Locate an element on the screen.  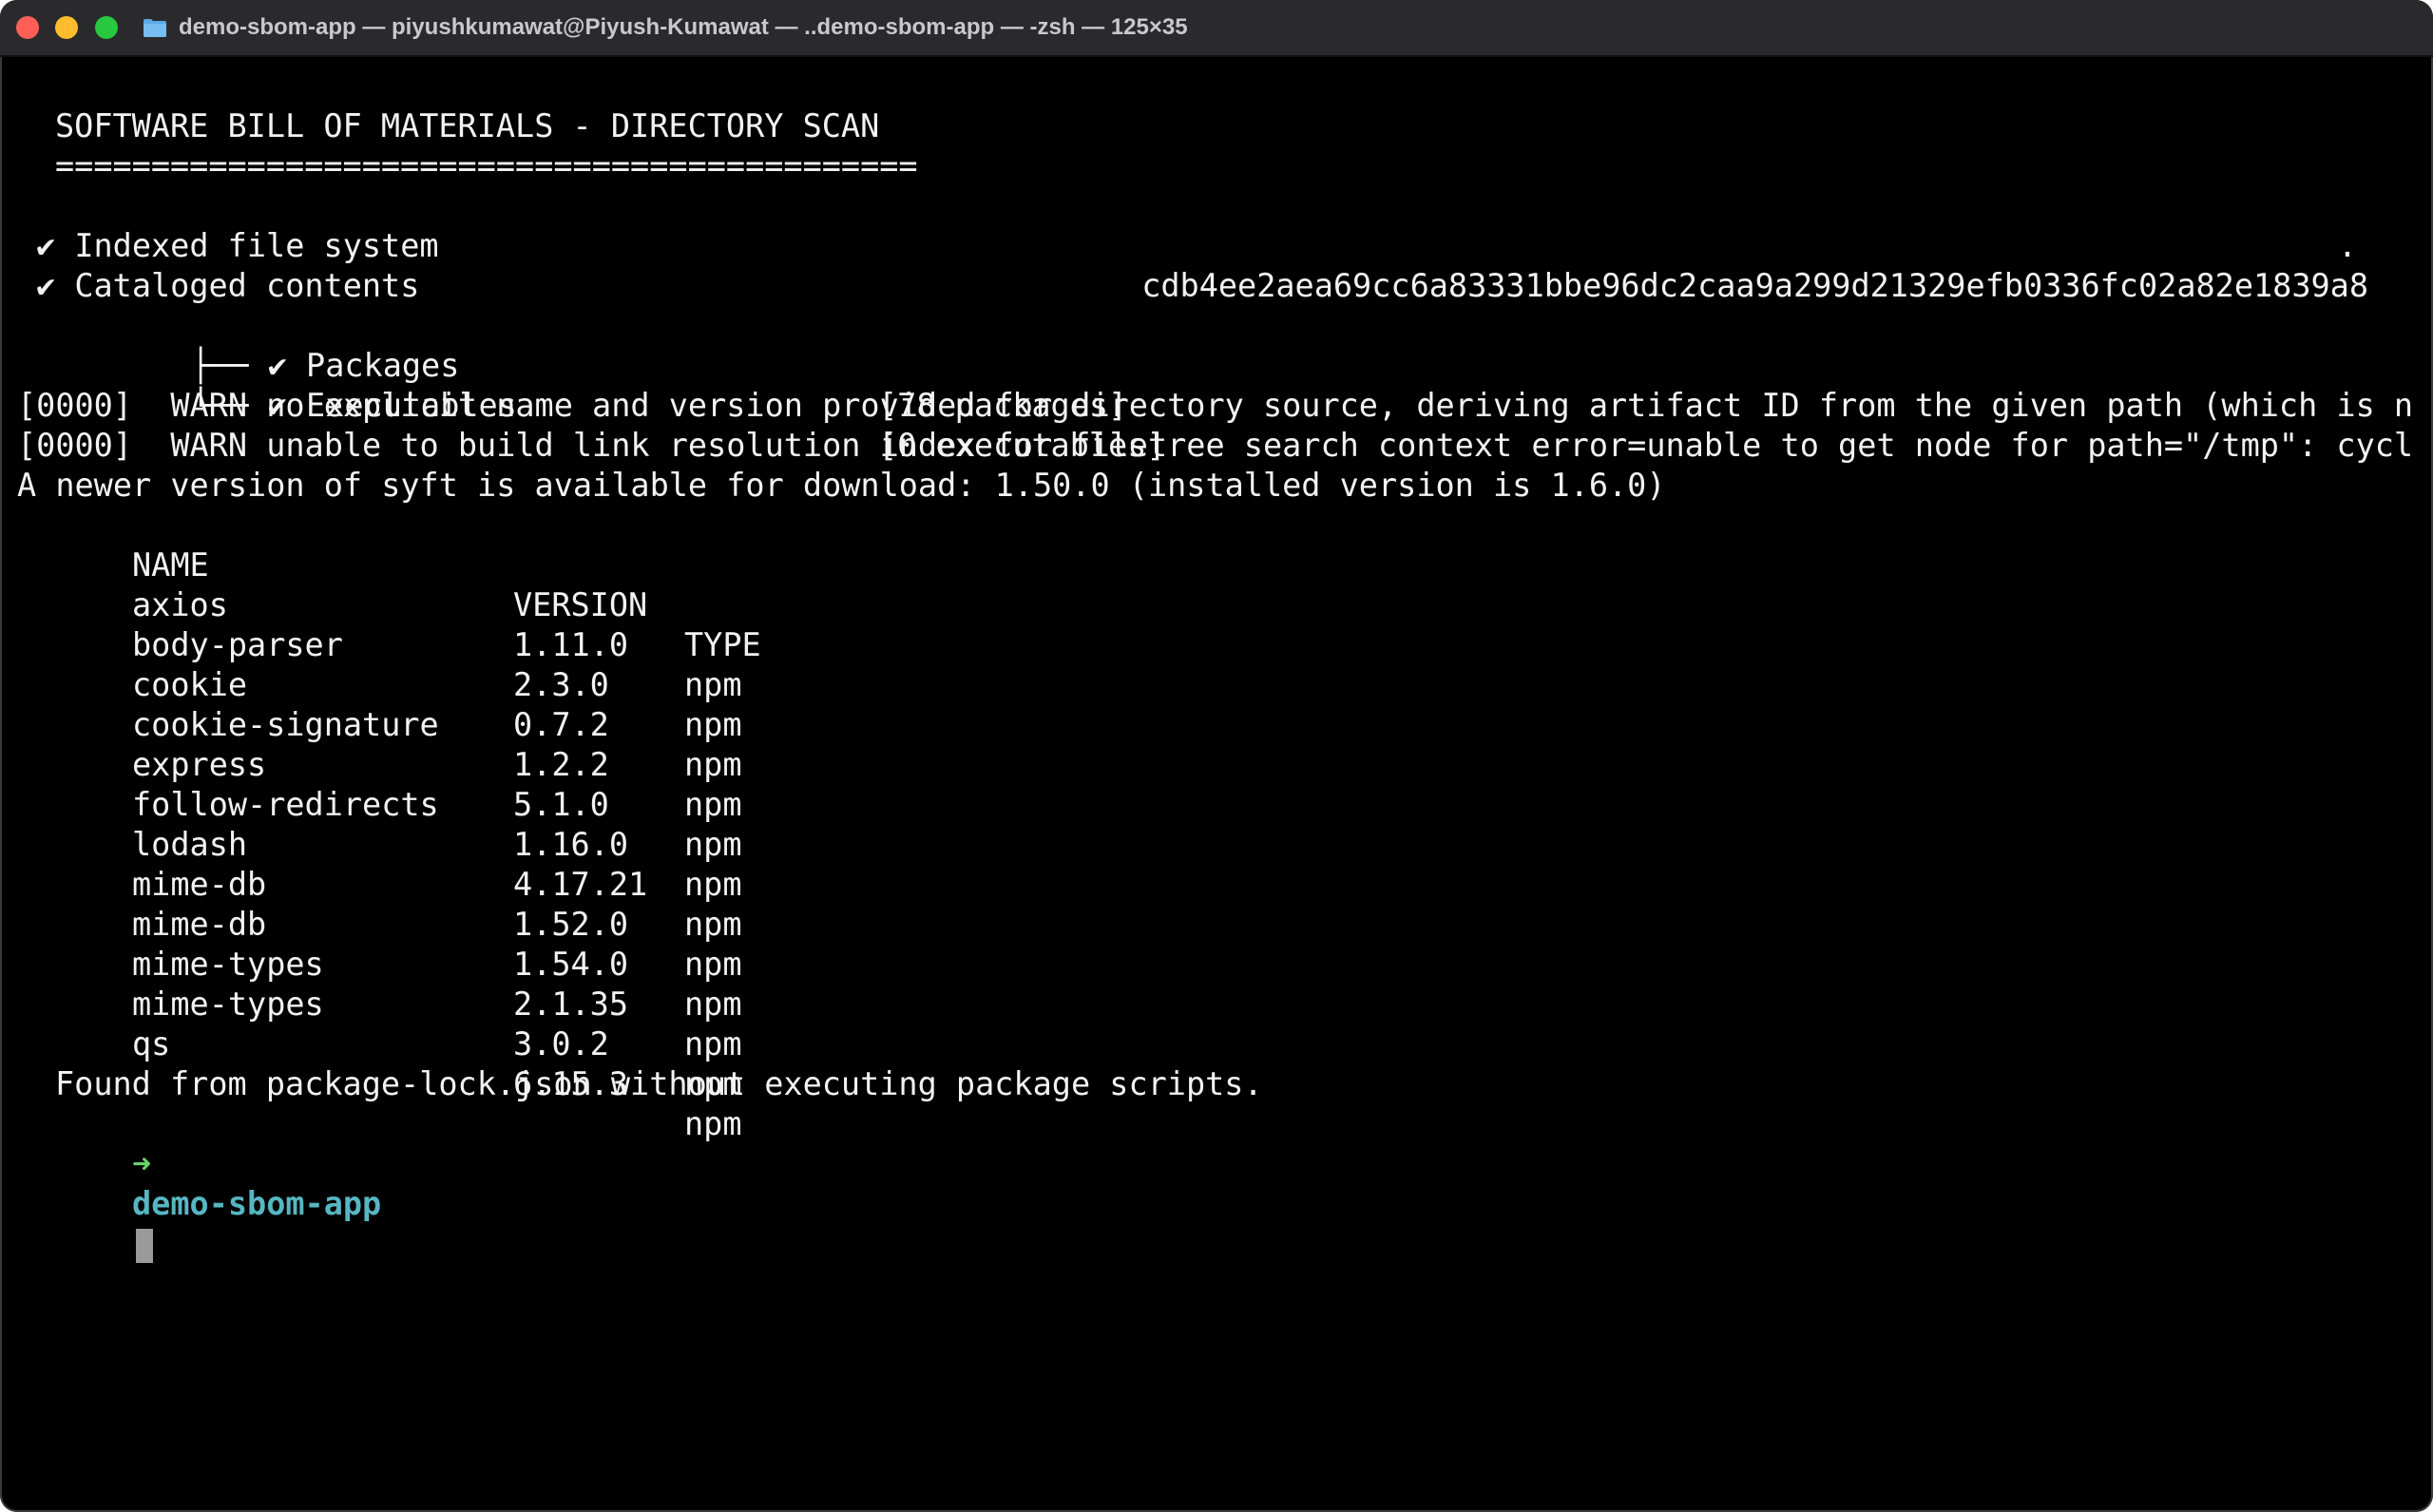
table-row: lodash 4.17.21 npm is located at coordinates (379, 864).